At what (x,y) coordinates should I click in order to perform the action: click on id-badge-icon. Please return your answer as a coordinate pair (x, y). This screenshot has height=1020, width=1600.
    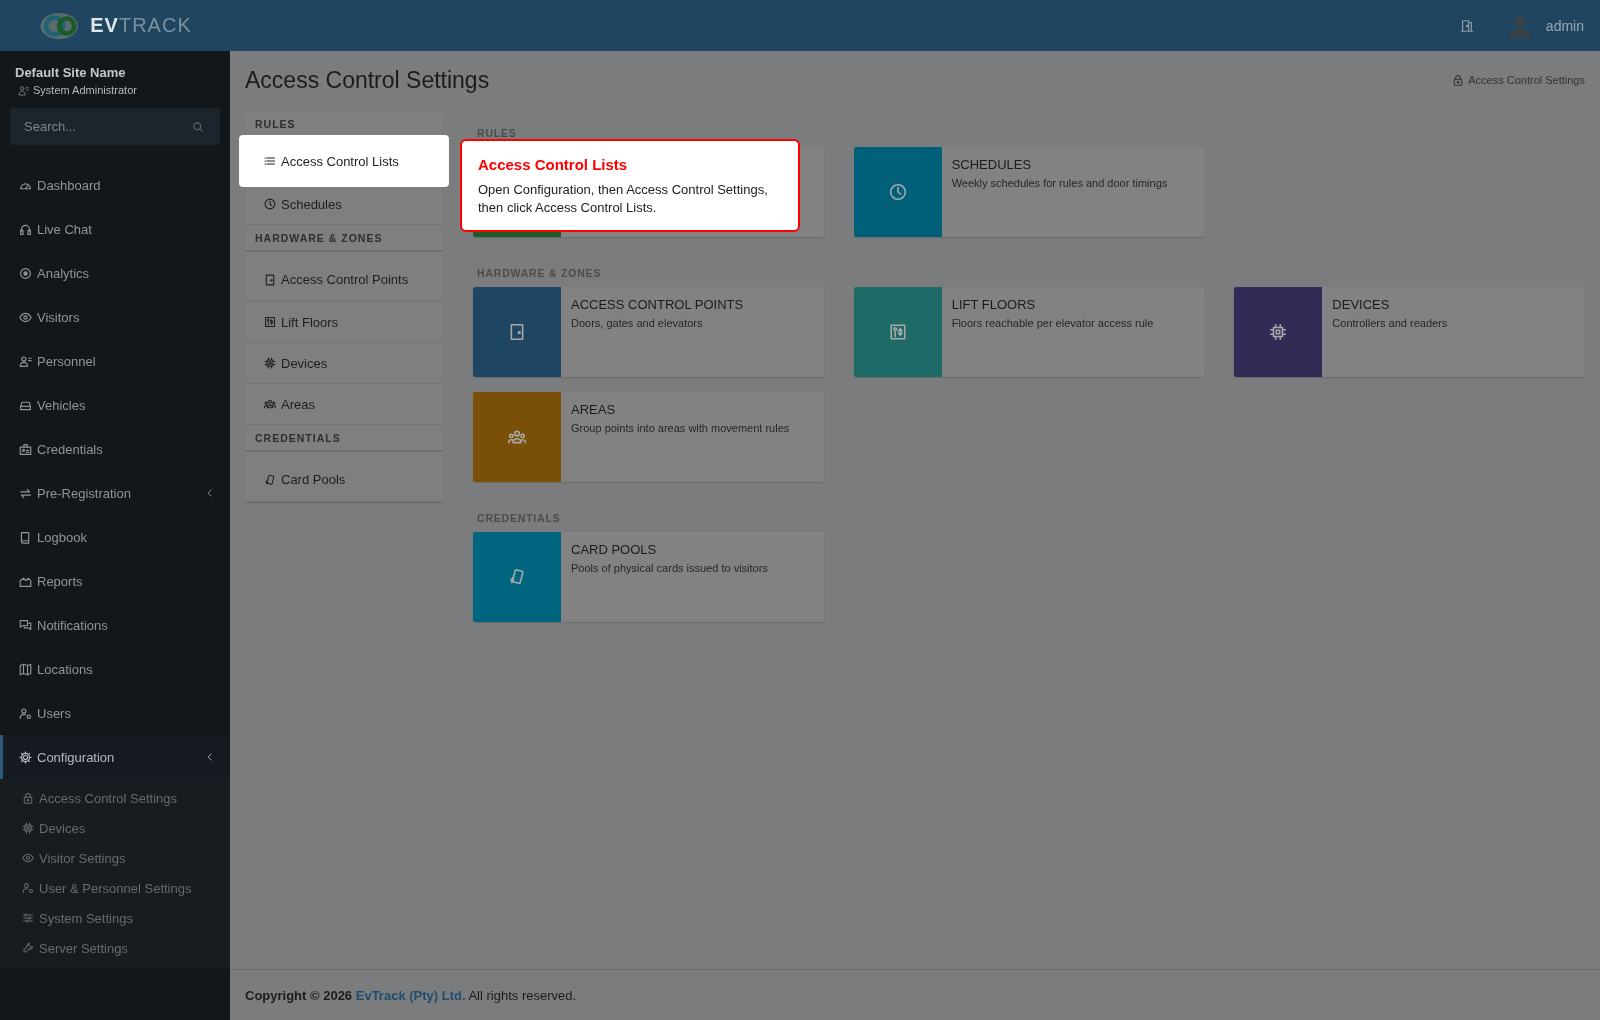
    Looking at the image, I should click on (25, 449).